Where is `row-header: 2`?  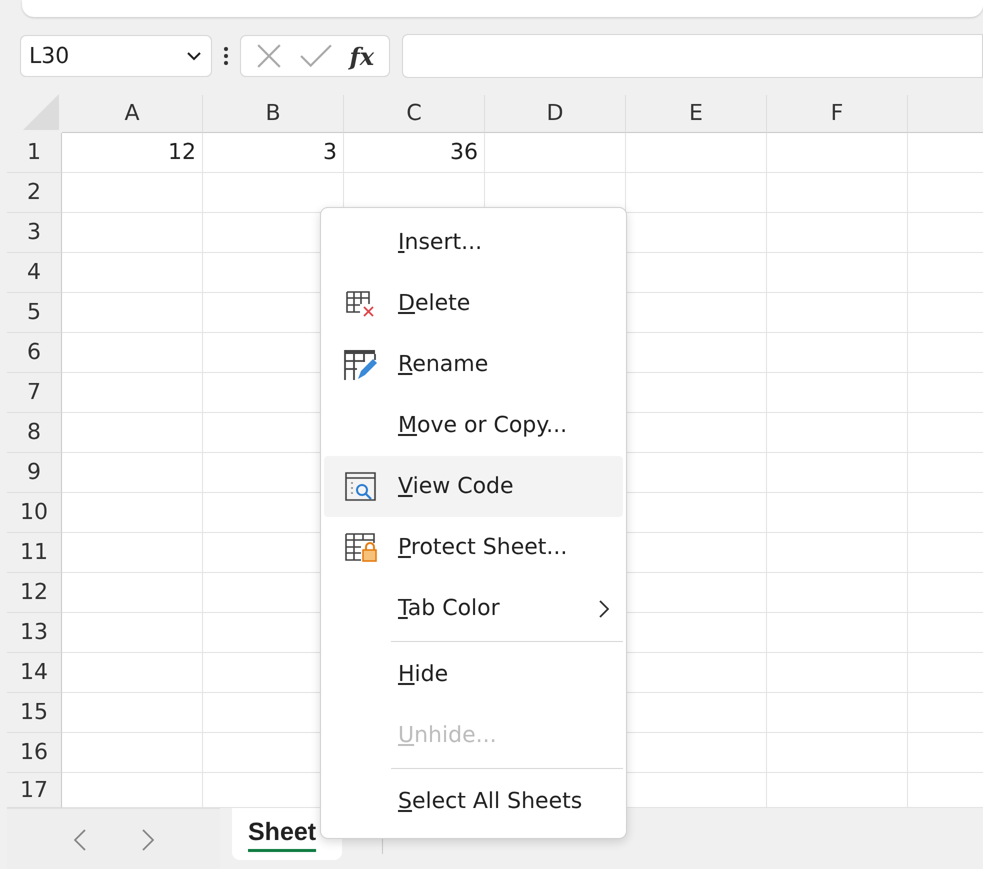
row-header: 2 is located at coordinates (34, 193).